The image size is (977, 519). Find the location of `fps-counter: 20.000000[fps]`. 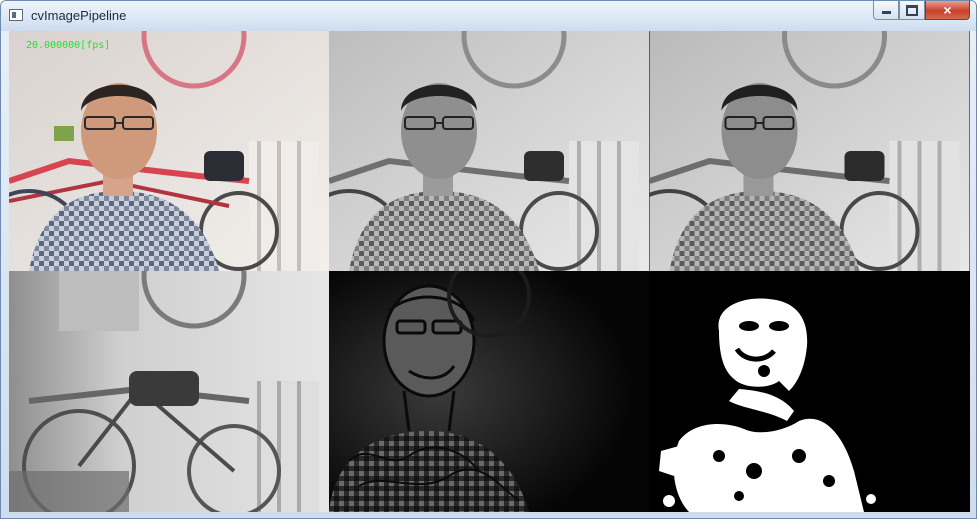

fps-counter: 20.000000[fps] is located at coordinates (68, 45).